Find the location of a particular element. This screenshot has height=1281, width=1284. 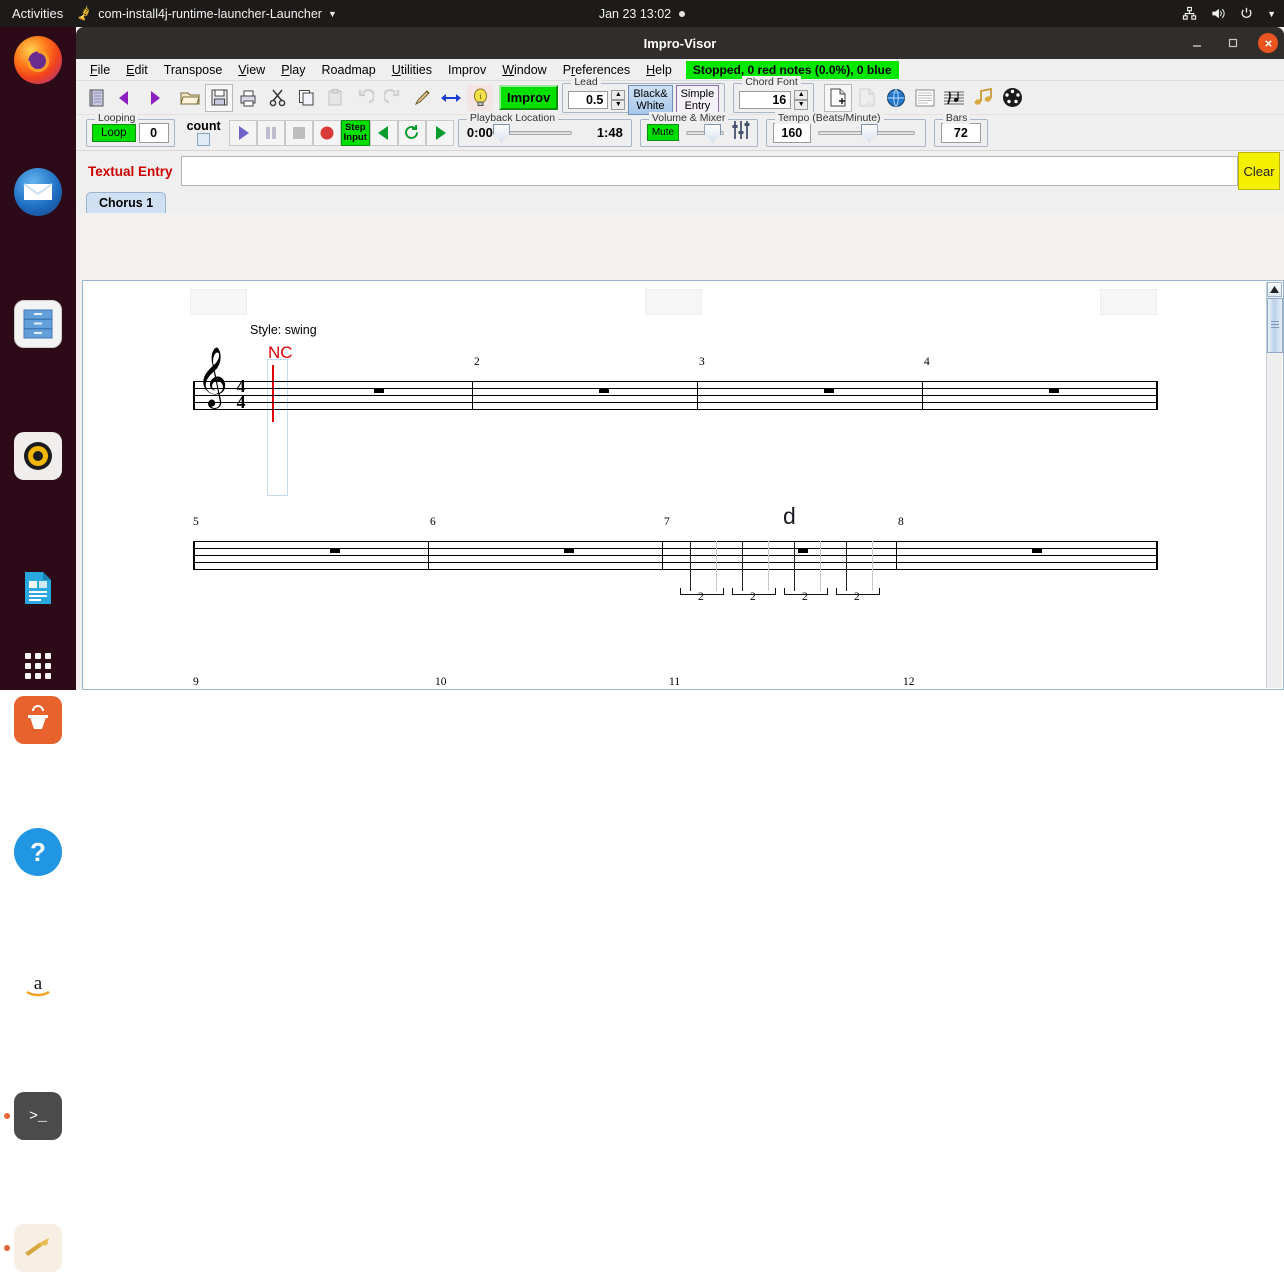

leadsheet-icon is located at coordinates (925, 97).